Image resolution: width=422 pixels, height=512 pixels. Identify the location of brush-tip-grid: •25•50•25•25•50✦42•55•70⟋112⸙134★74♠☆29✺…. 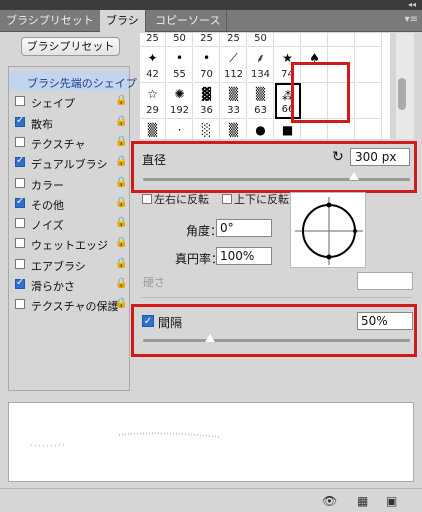
(265, 86).